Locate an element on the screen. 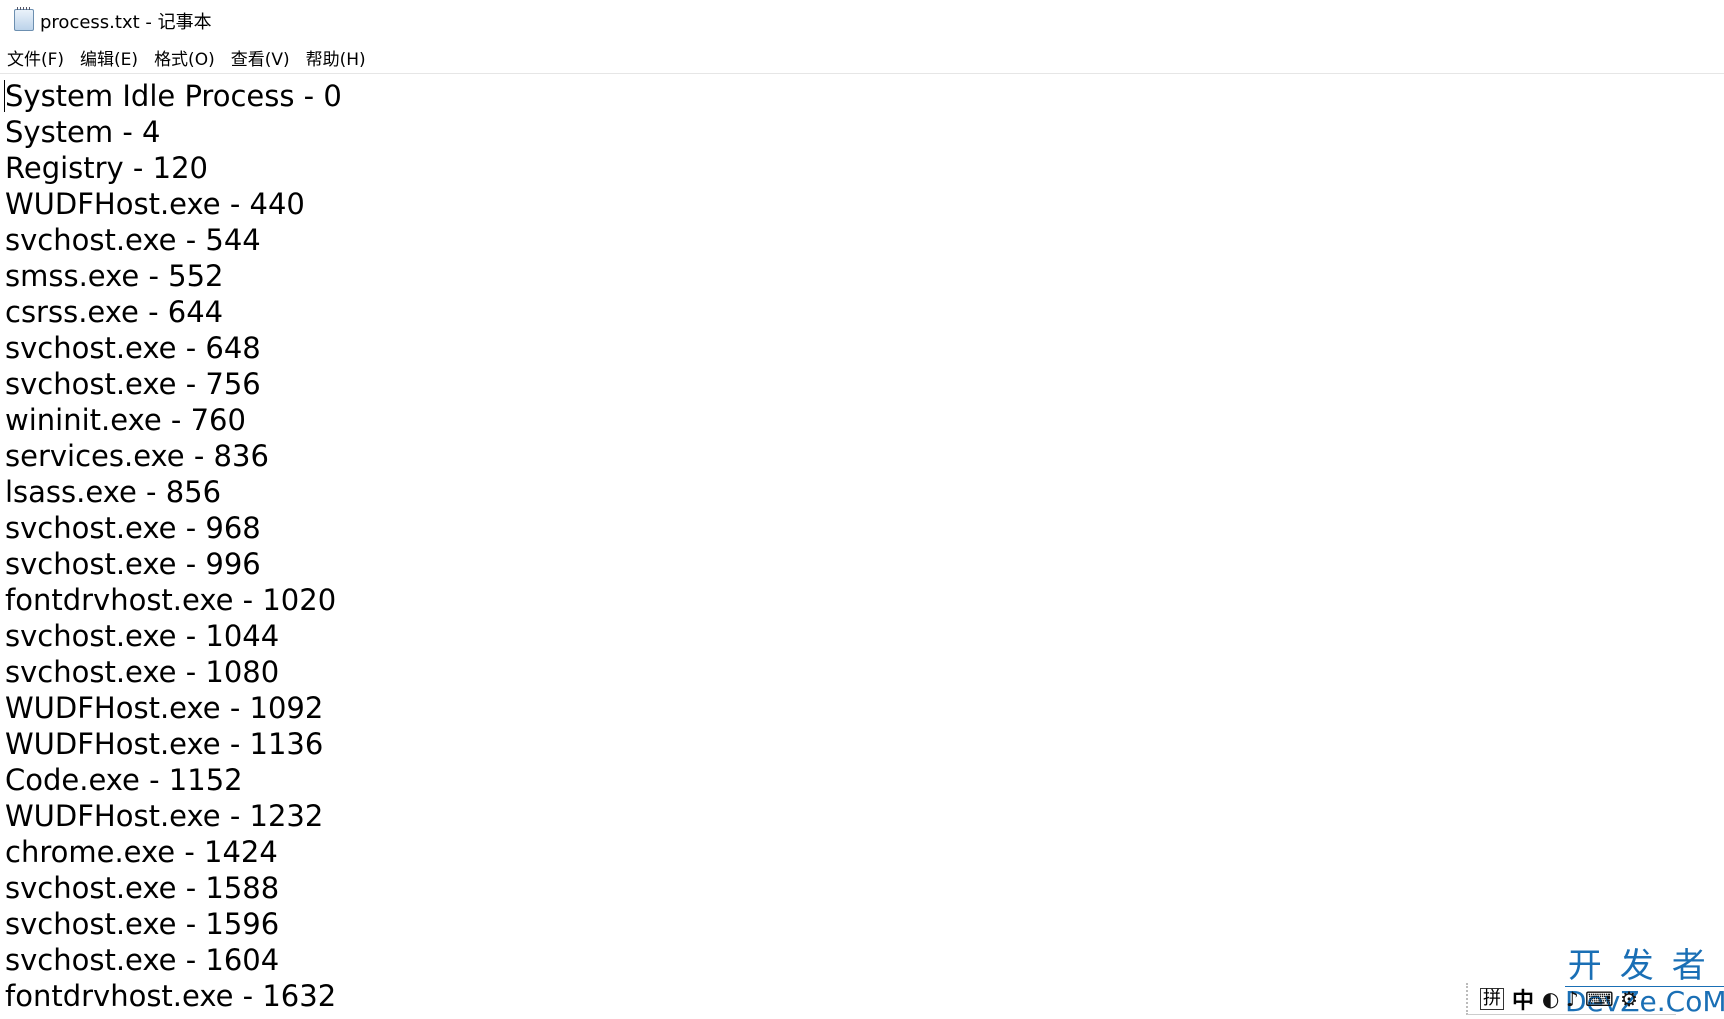 Image resolution: width=1724 pixels, height=1019 pixels. text-line: svchost.exe - 648 is located at coordinates (133, 348).